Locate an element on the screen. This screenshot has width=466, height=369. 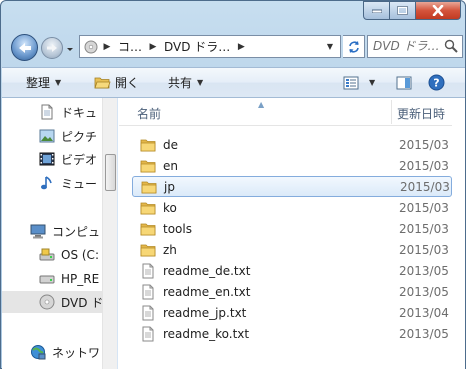
help-icon: ? is located at coordinates (436, 82).